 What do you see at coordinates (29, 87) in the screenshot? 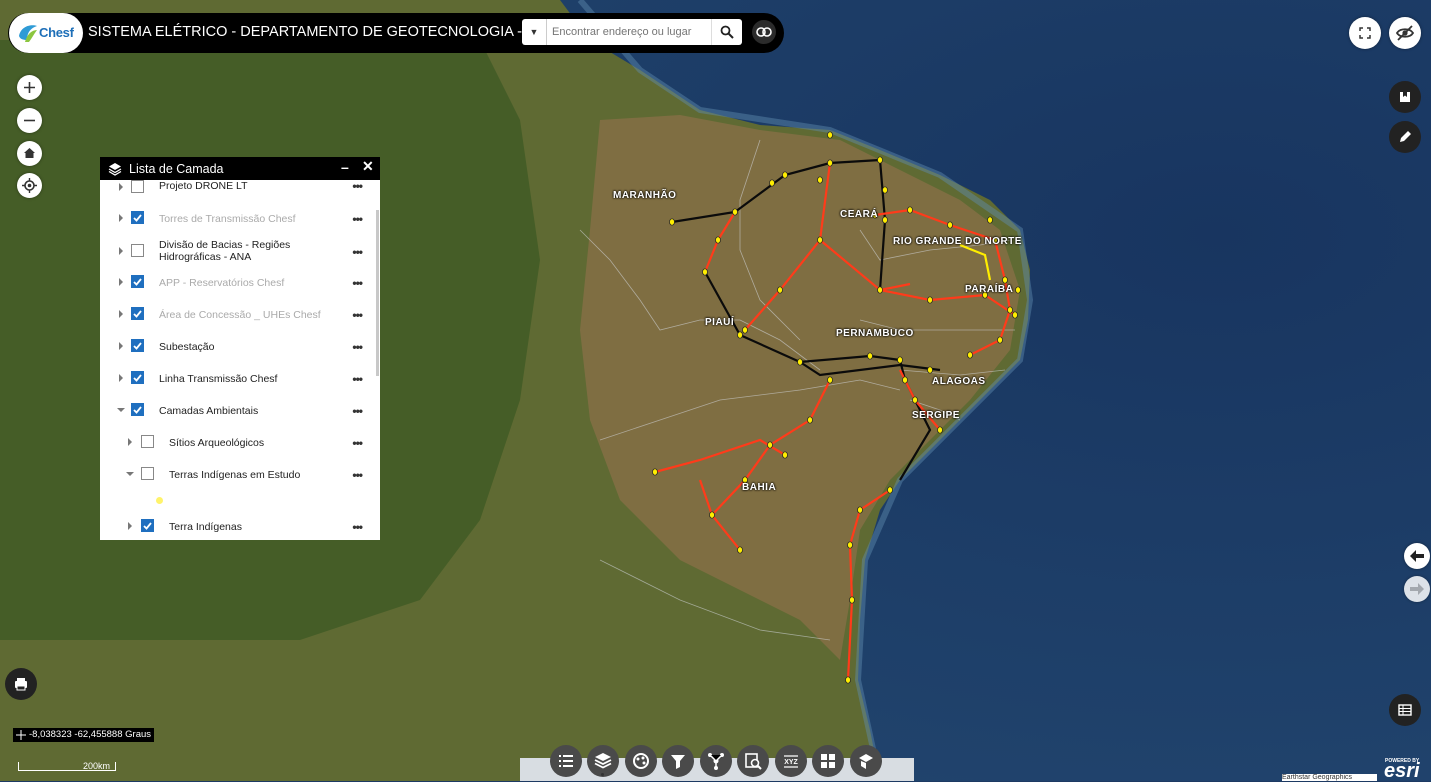
I see `zoom-in-button` at bounding box center [29, 87].